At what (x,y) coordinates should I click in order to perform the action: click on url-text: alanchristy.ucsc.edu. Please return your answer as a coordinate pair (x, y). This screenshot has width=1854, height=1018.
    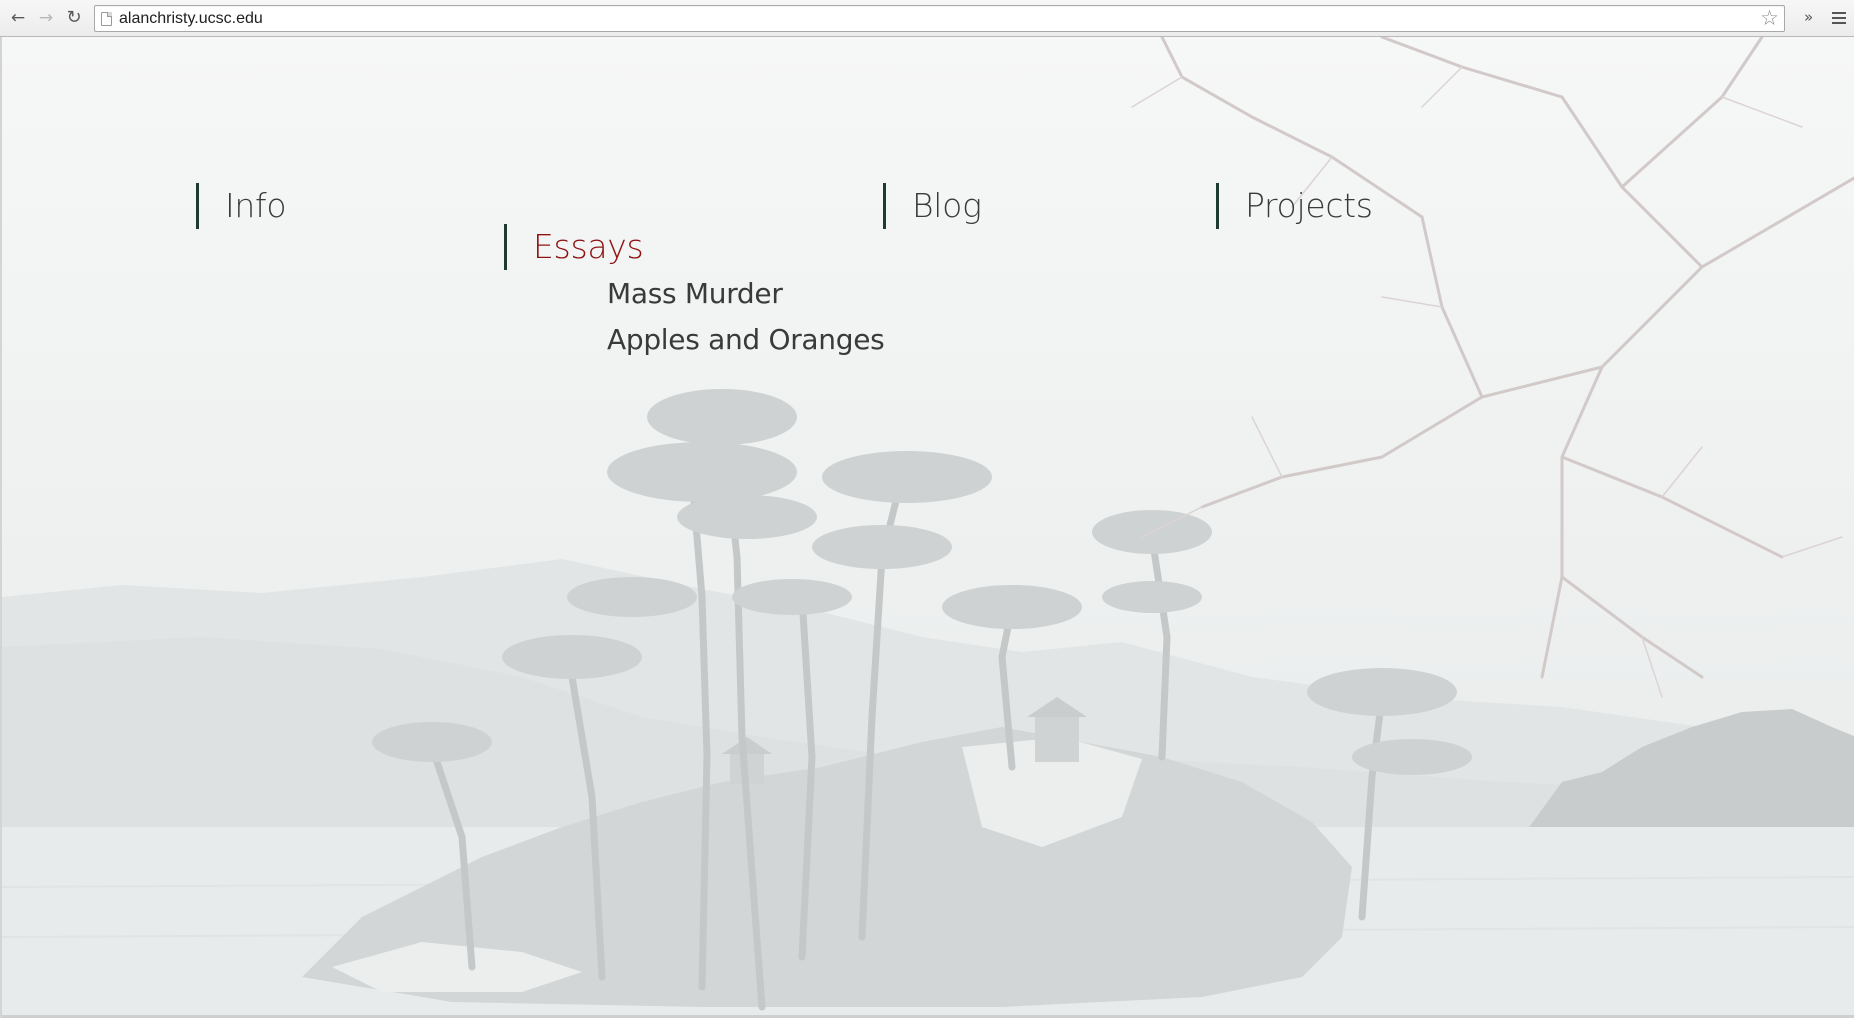
    Looking at the image, I should click on (191, 18).